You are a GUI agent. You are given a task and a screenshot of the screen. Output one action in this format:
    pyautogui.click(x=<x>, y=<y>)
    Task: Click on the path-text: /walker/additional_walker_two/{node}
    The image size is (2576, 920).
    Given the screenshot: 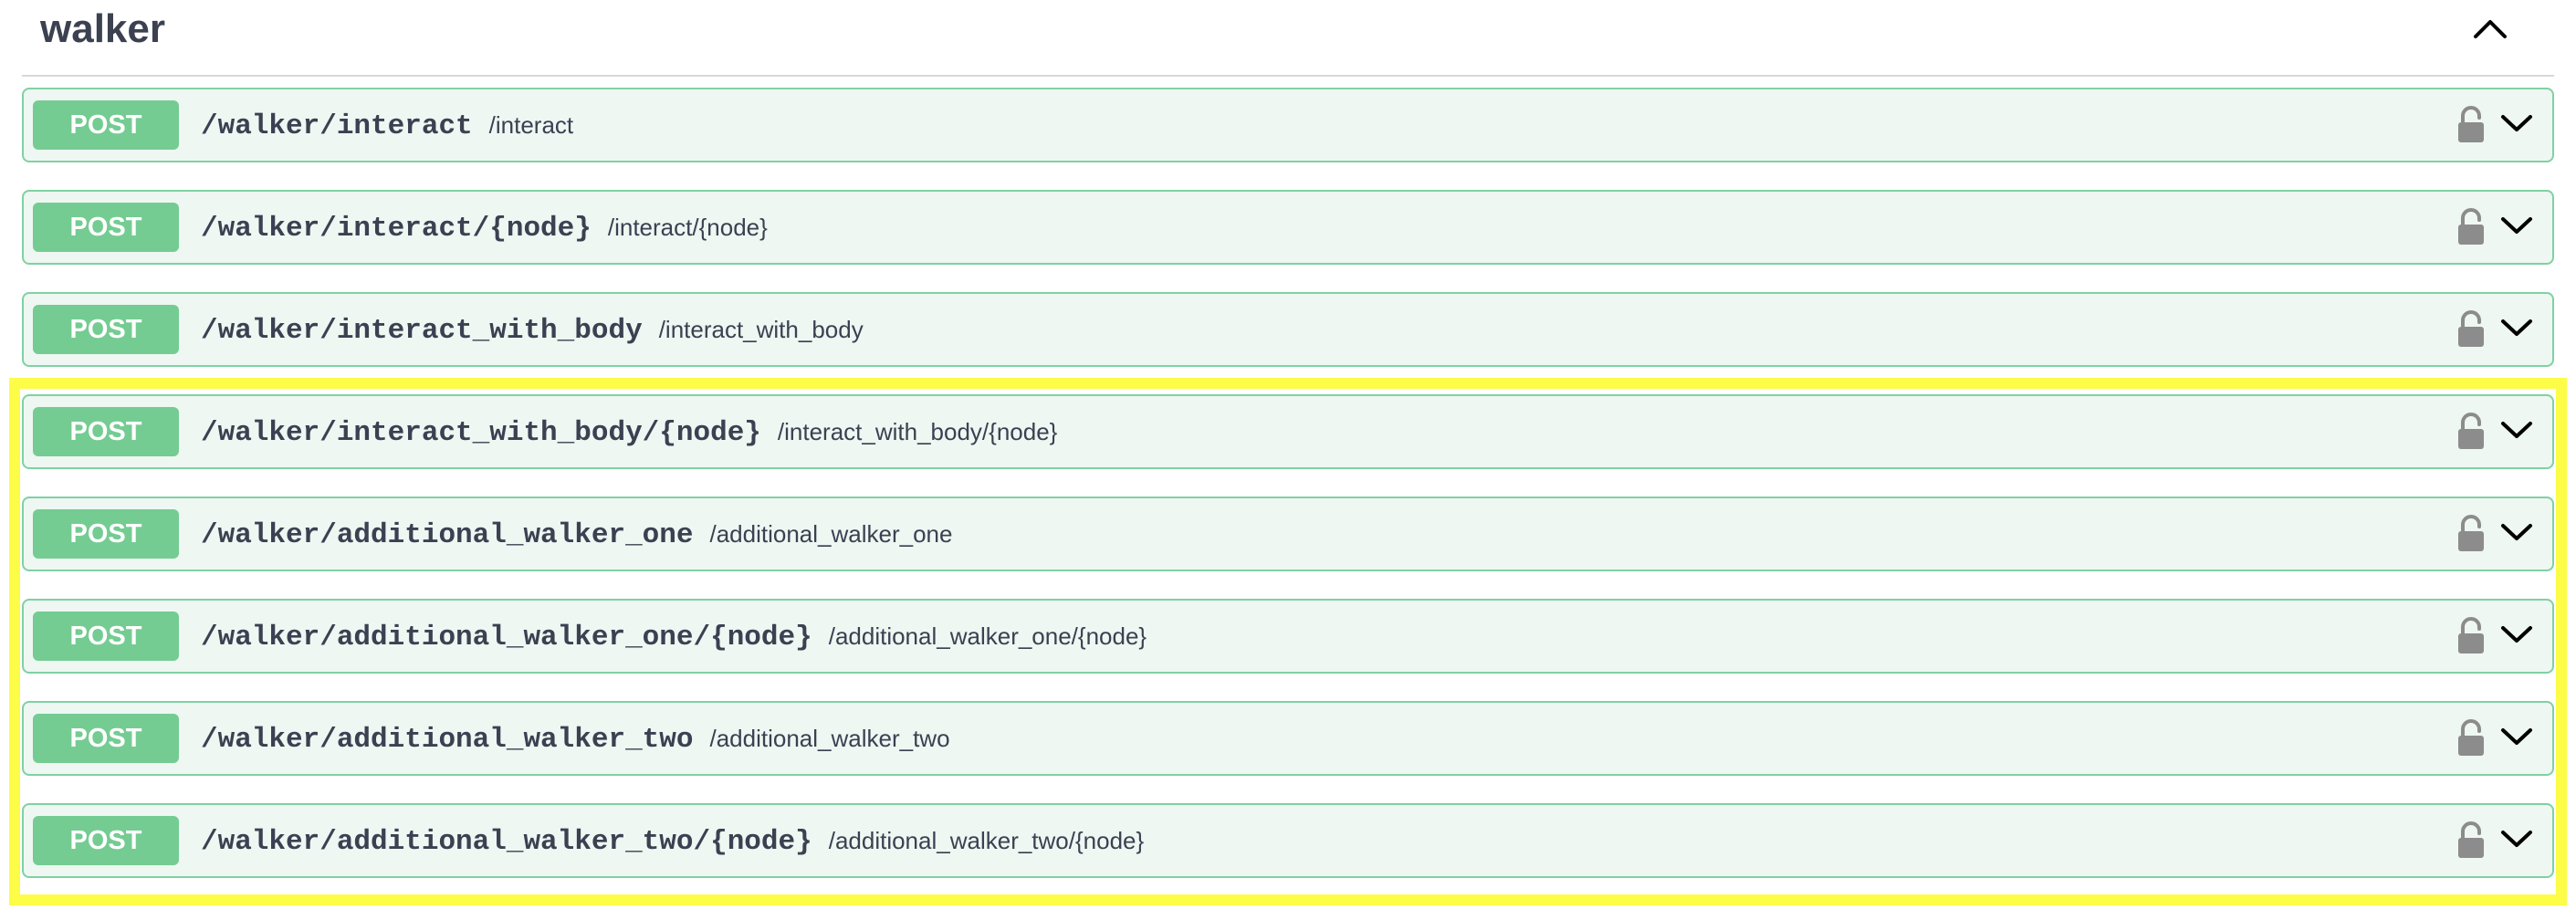 What is the action you would take?
    pyautogui.click(x=506, y=842)
    